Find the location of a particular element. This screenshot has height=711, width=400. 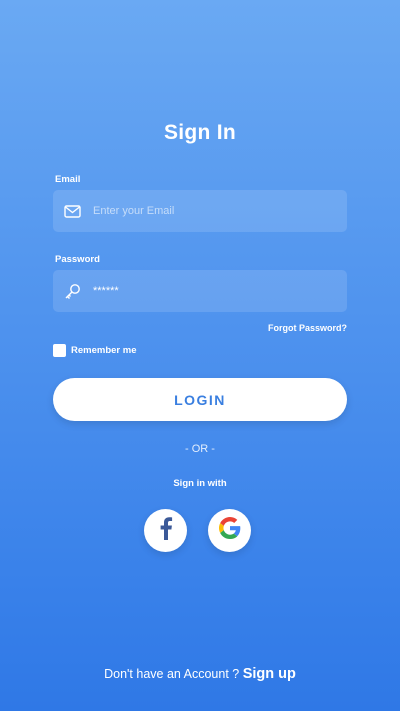

login-button: LOGIN is located at coordinates (200, 399).